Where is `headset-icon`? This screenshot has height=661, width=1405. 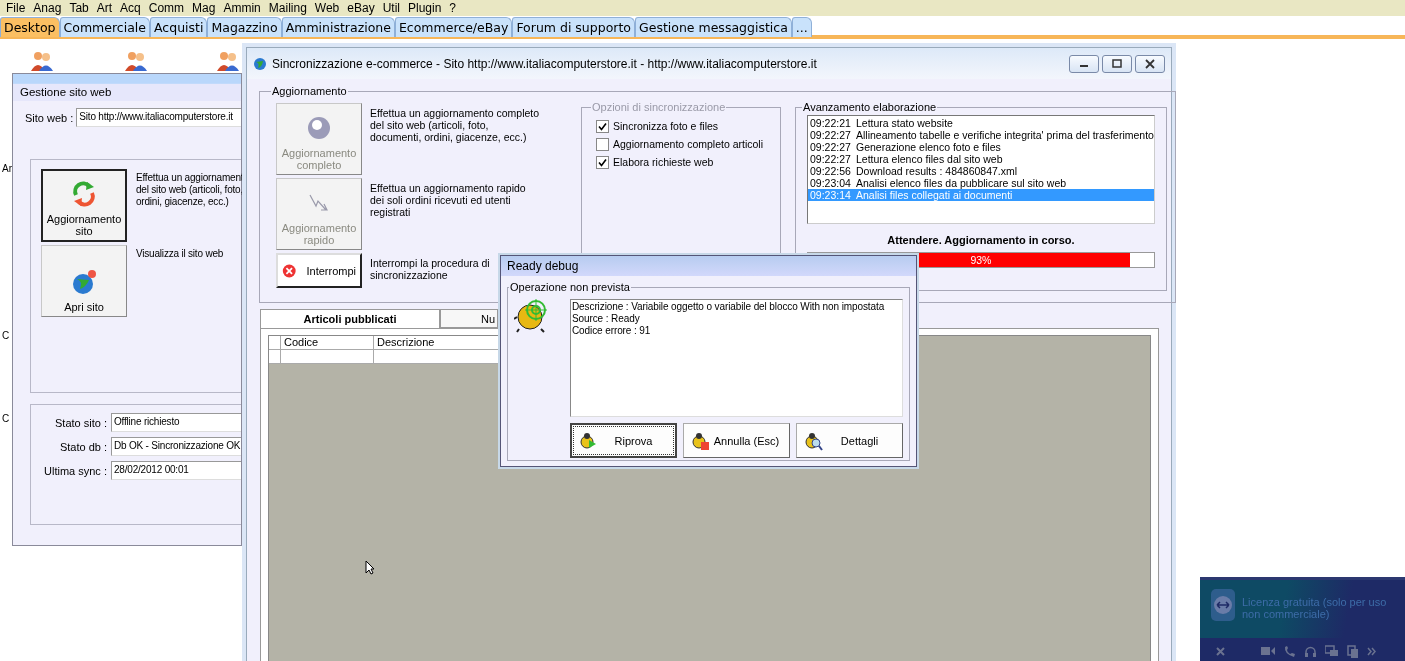
headset-icon is located at coordinates (1310, 651).